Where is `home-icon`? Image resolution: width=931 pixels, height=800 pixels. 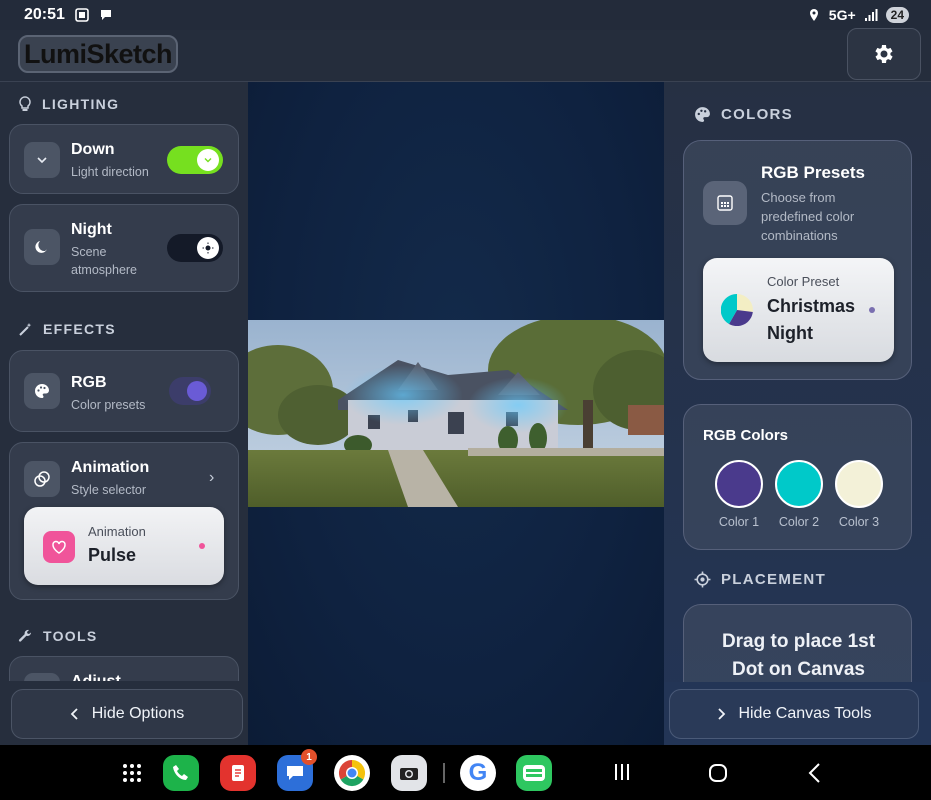
home-icon is located at coordinates (718, 773).